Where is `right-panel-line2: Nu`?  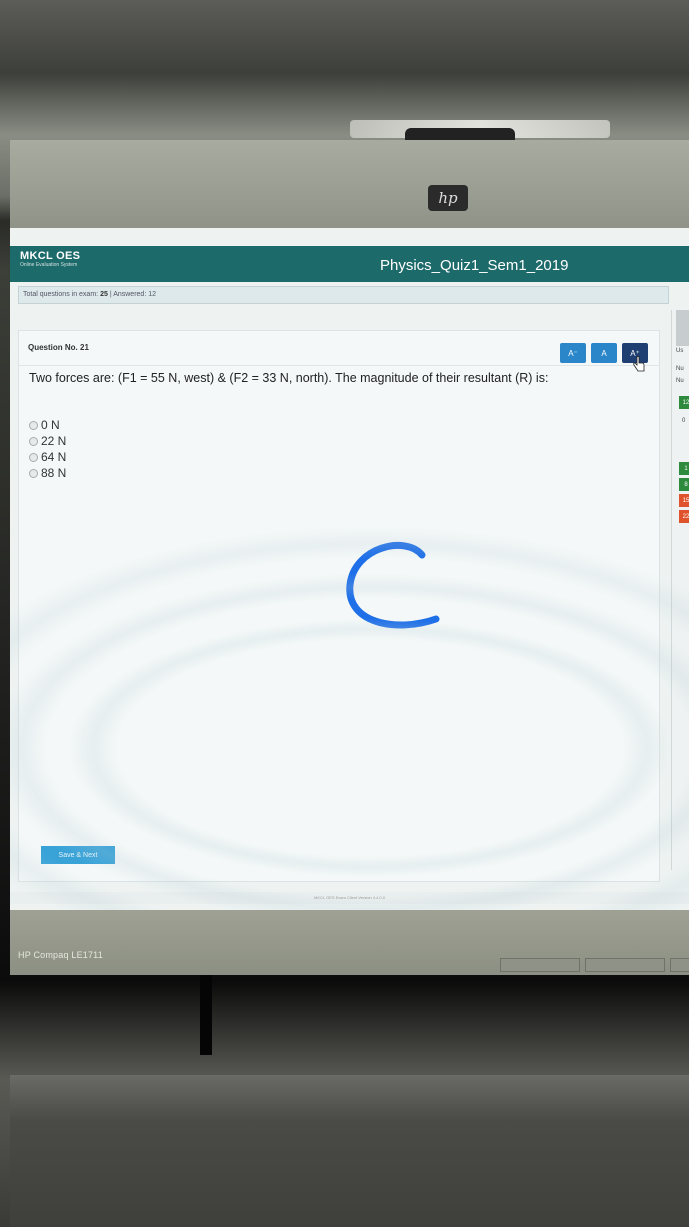
right-panel-line2: Nu is located at coordinates (680, 381).